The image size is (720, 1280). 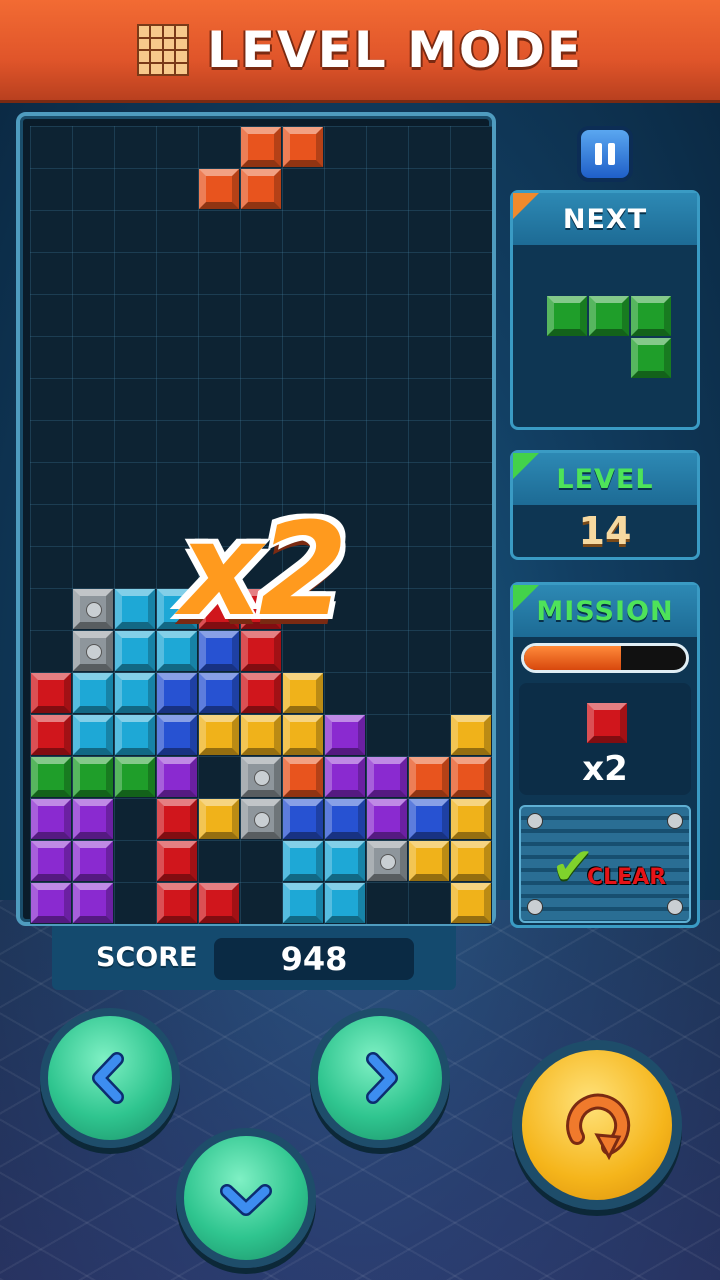 What do you see at coordinates (605, 219) in the screenshot?
I see `next-label: NEXT` at bounding box center [605, 219].